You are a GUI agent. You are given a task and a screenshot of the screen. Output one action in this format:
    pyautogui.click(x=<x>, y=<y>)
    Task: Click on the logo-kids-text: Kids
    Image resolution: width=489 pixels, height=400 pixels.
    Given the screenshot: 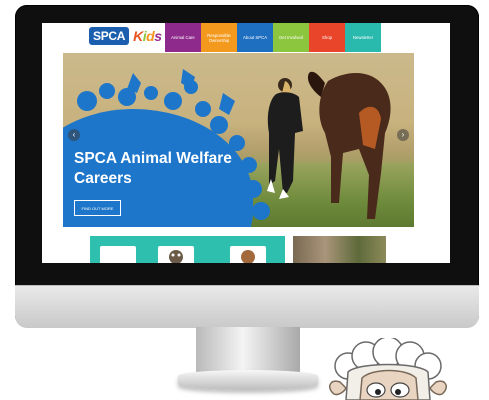 What is the action you would take?
    pyautogui.click(x=147, y=36)
    